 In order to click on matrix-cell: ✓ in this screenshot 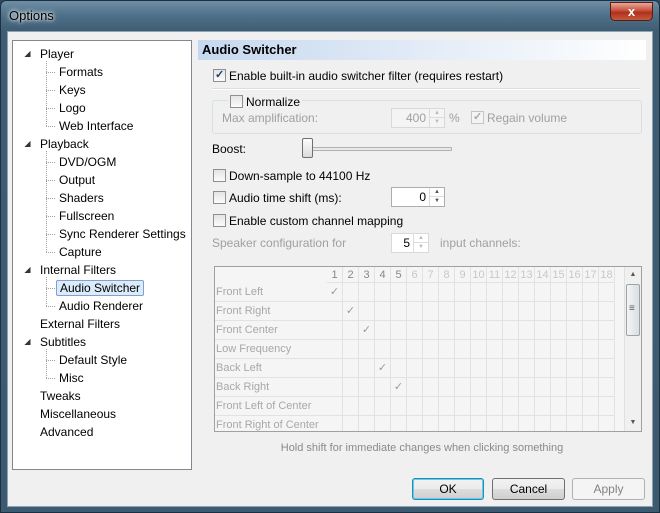, I will do `click(399, 387)`.